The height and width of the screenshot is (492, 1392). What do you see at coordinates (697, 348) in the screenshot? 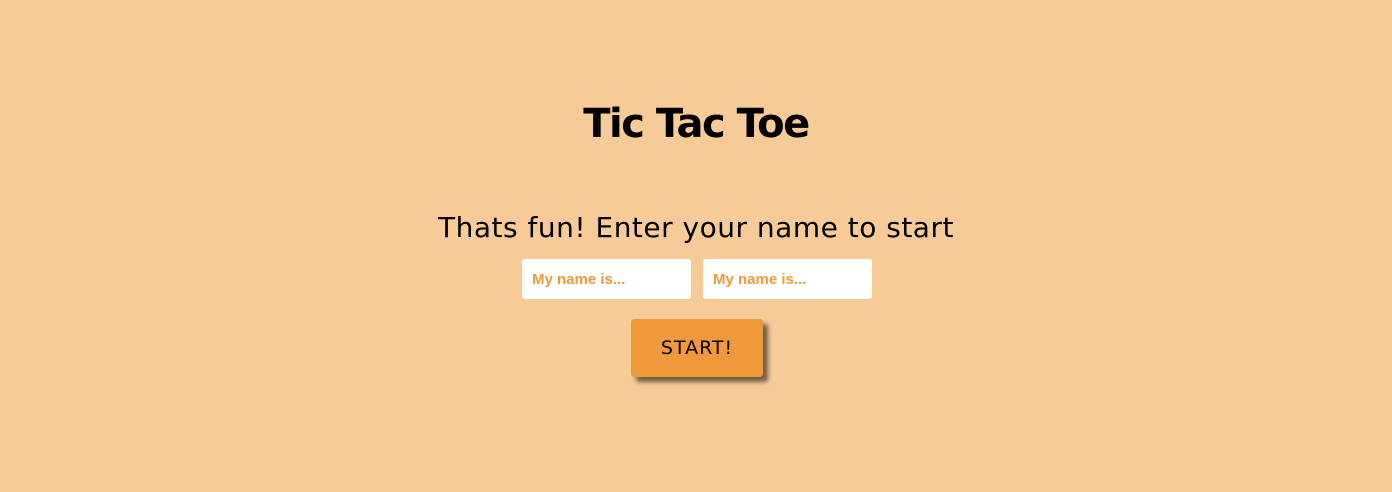
I see `start-button: START!` at bounding box center [697, 348].